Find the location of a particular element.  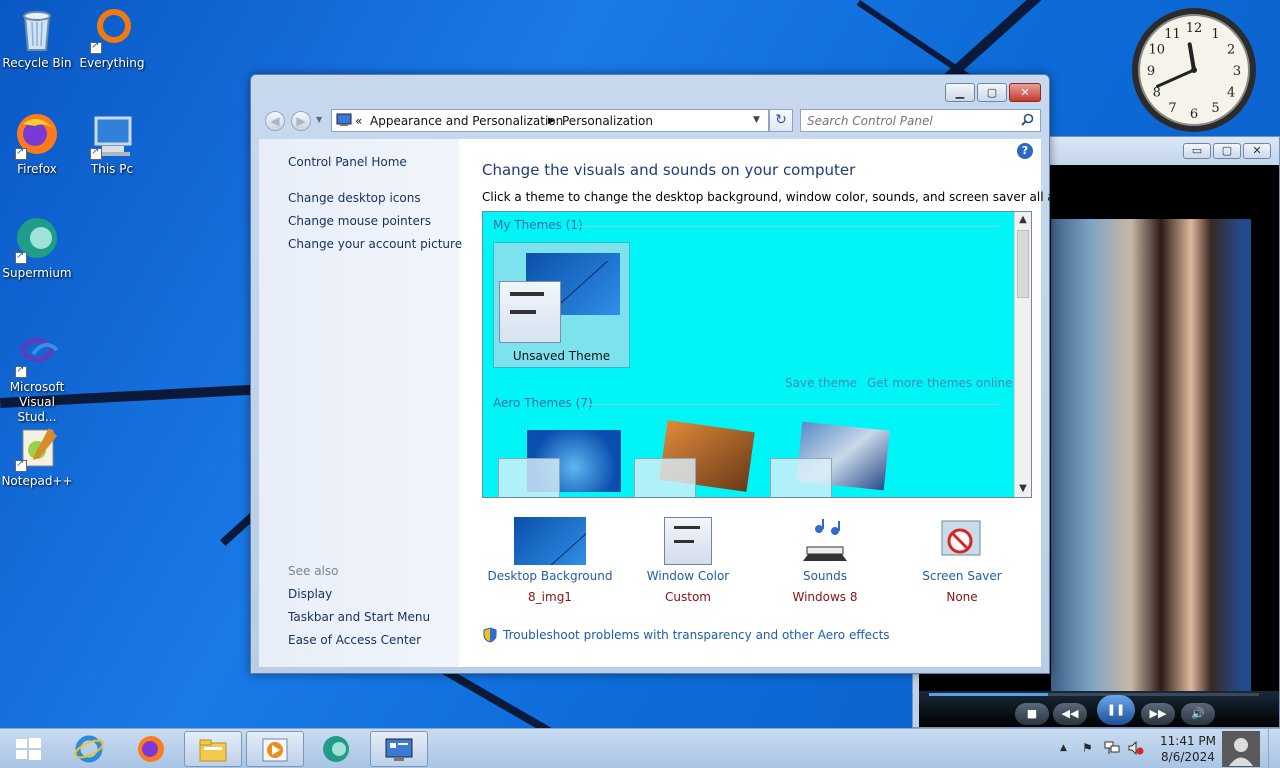

search-input is located at coordinates (906, 120).